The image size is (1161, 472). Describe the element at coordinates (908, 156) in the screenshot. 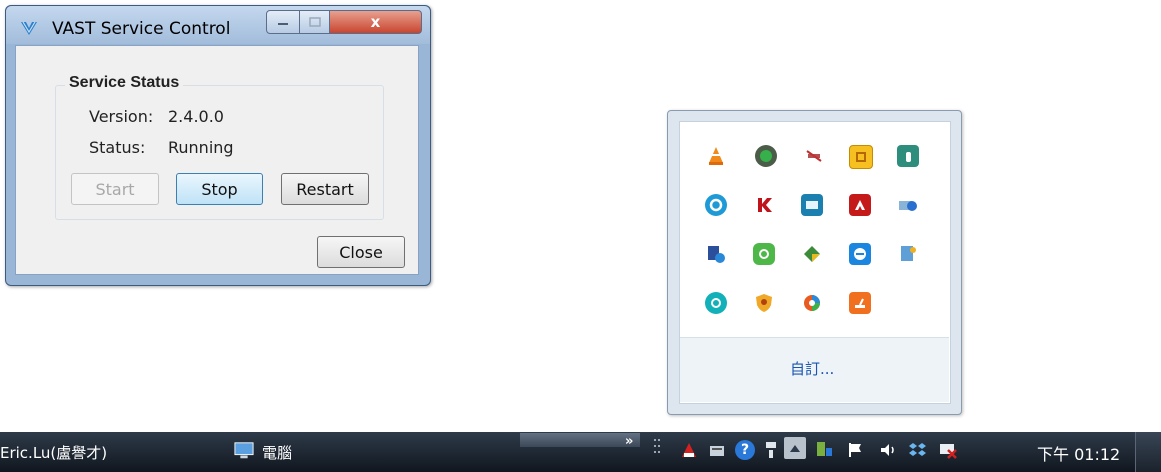

I see `touchpad-icon` at that location.